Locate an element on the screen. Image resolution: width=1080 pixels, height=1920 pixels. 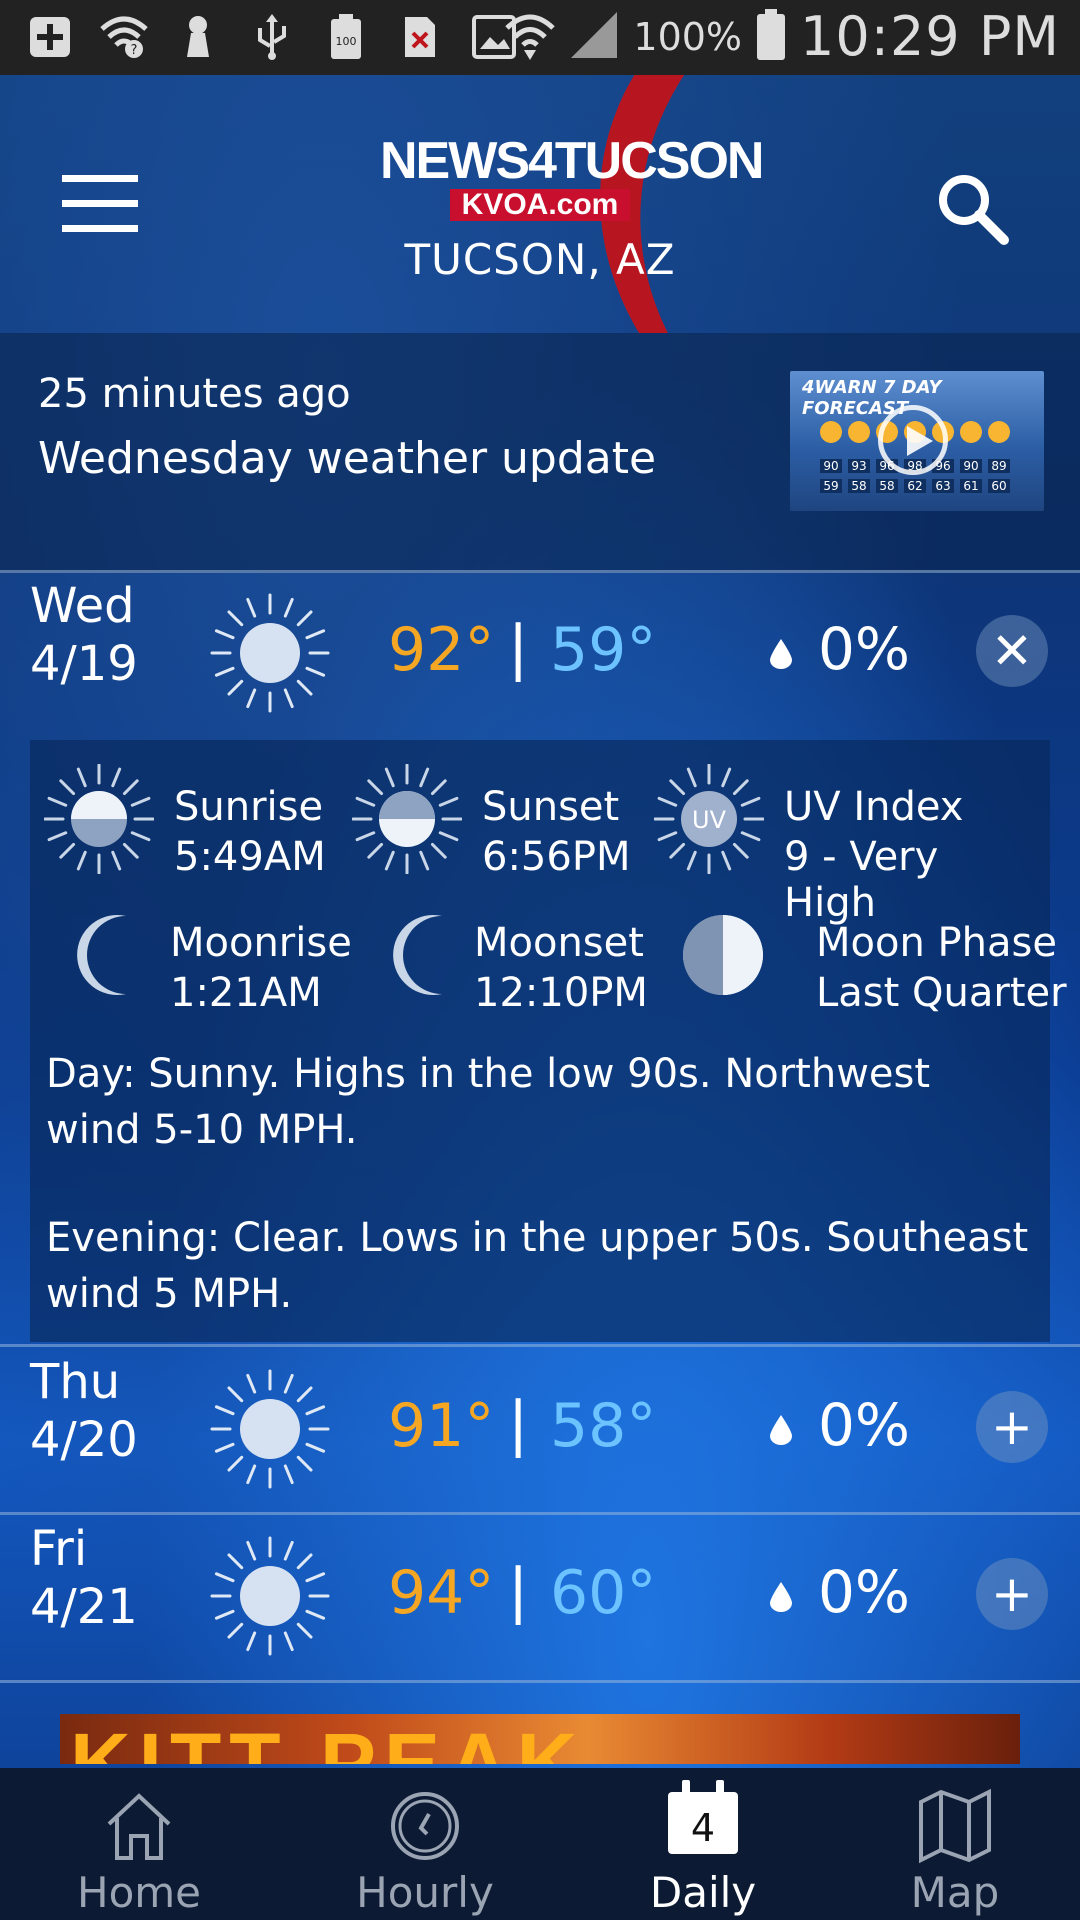
hamburger-icon is located at coordinates (100, 178).